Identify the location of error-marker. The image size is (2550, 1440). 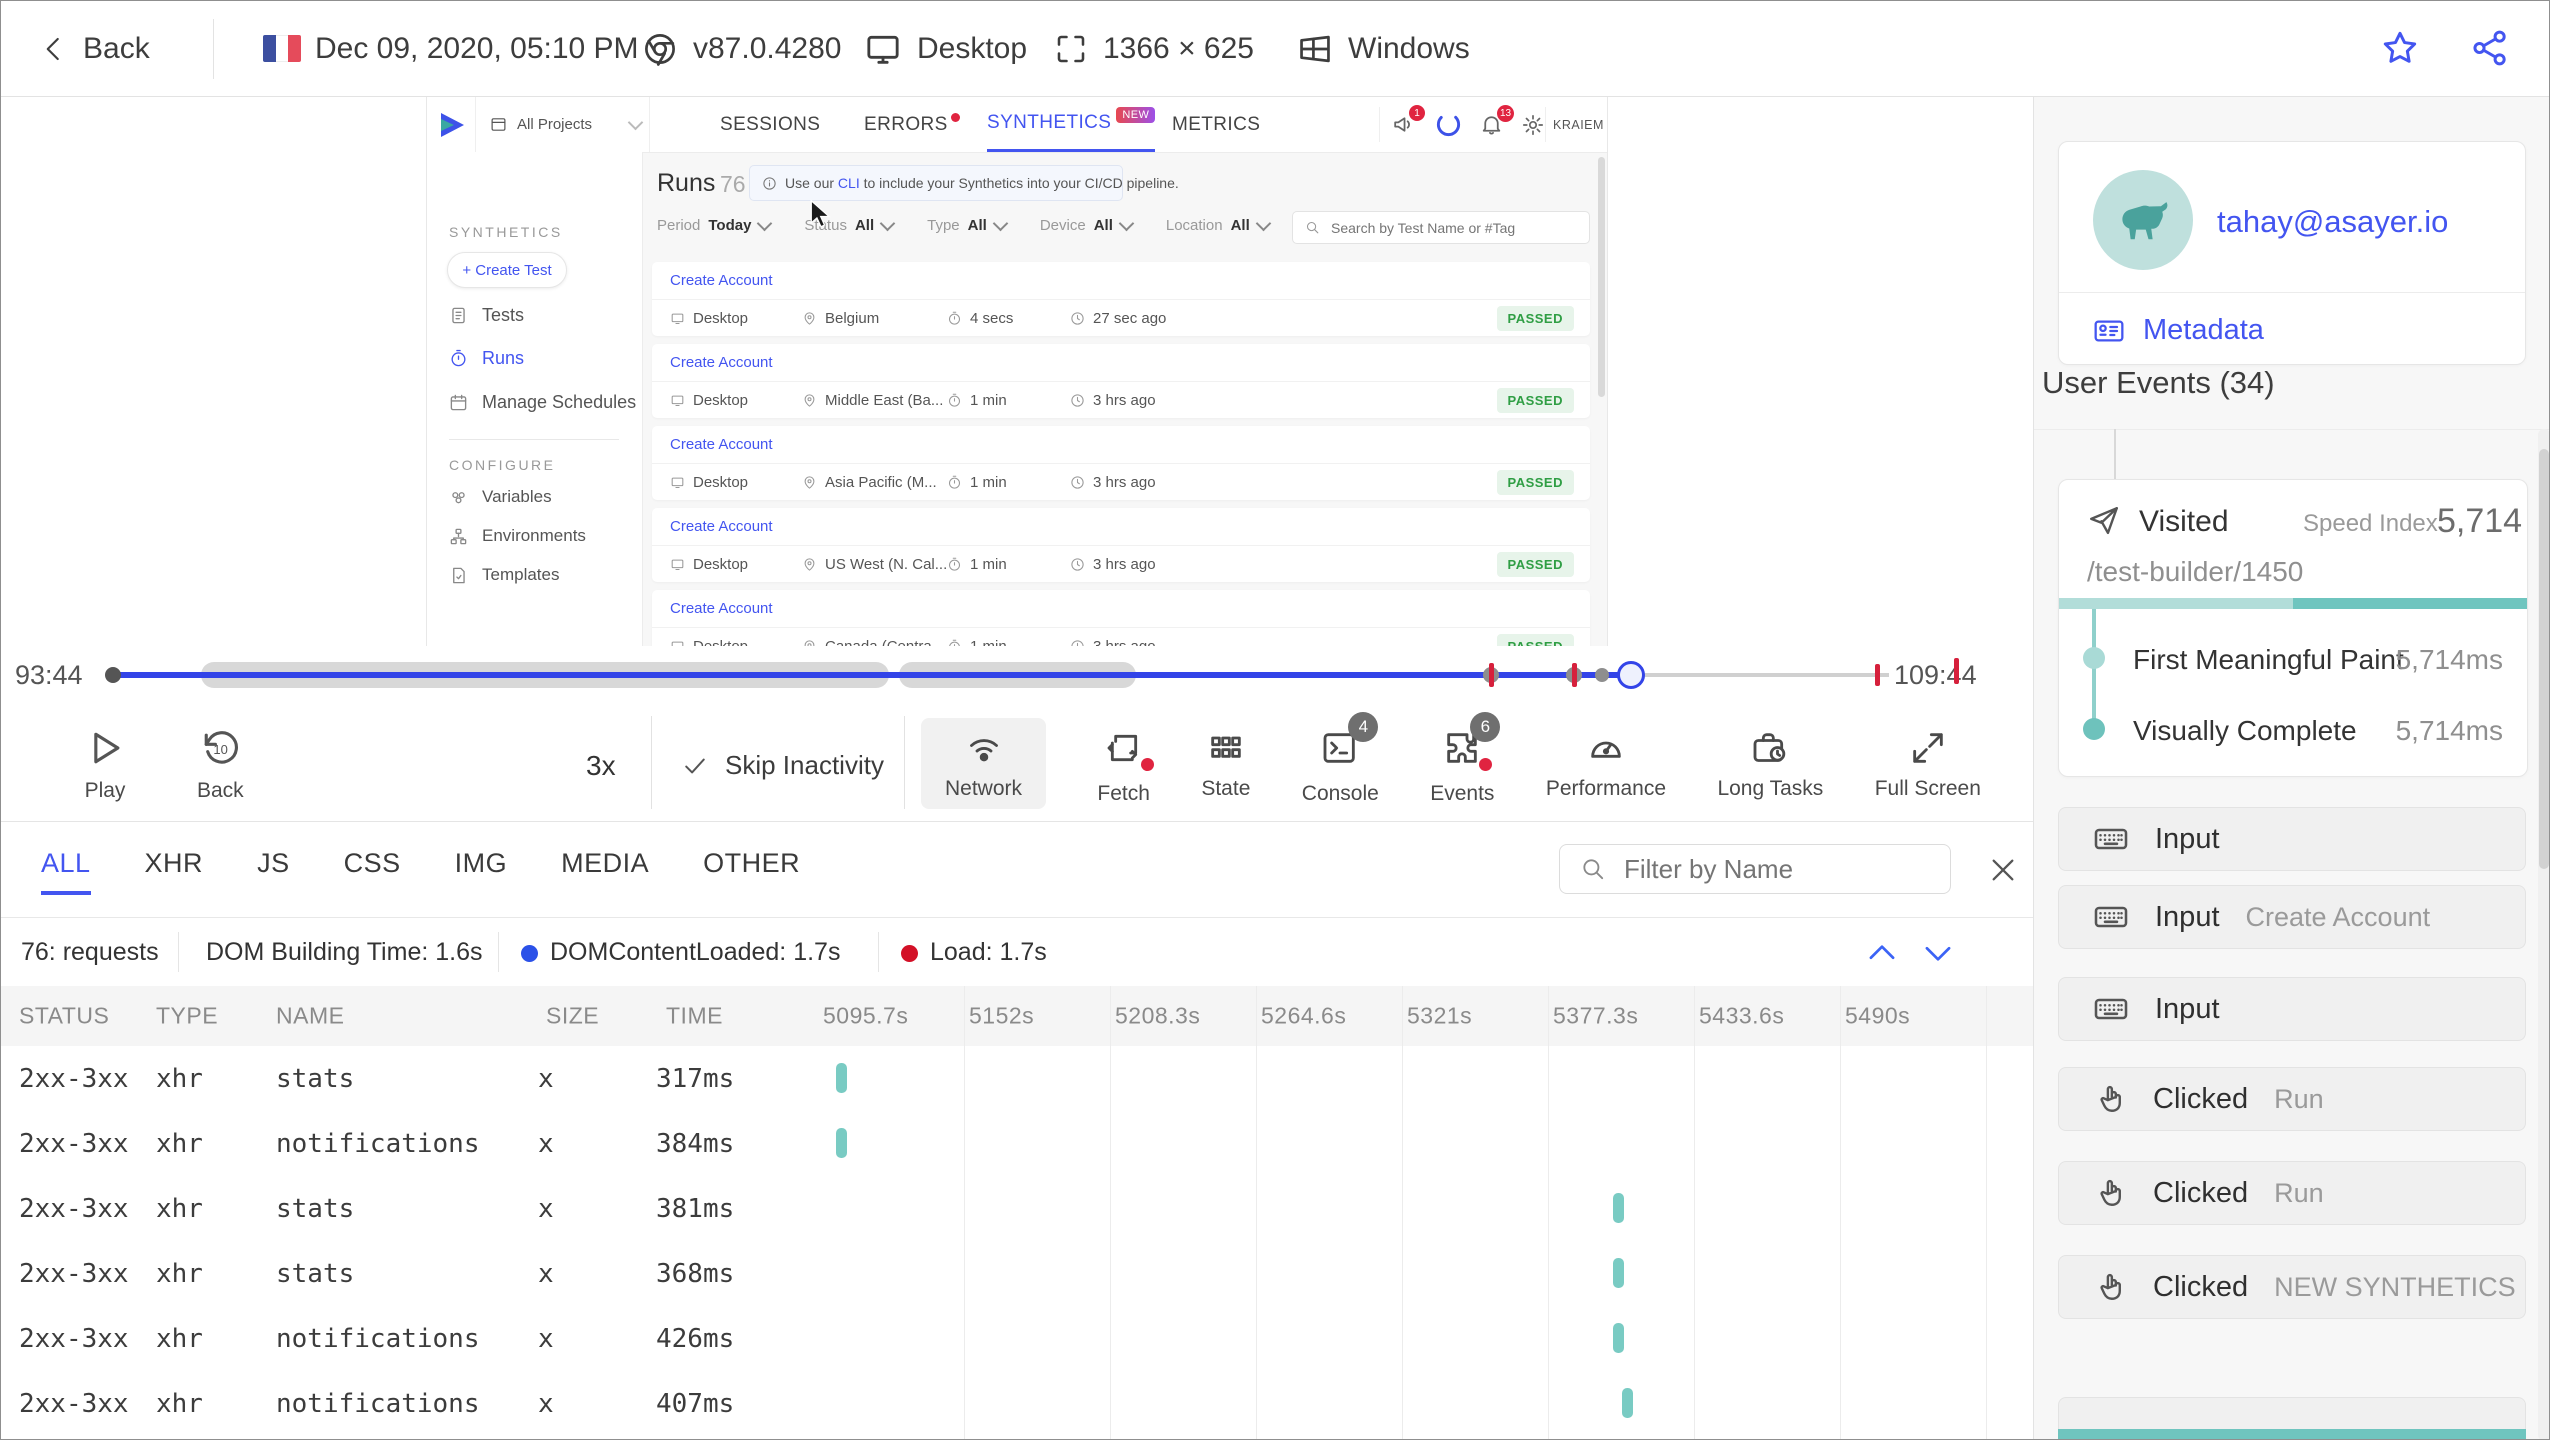
(1877, 675).